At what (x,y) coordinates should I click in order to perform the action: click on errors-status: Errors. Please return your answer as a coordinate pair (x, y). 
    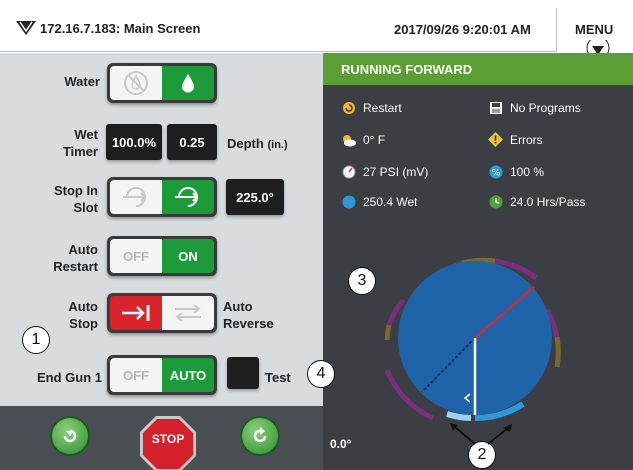
    Looking at the image, I should click on (515, 139).